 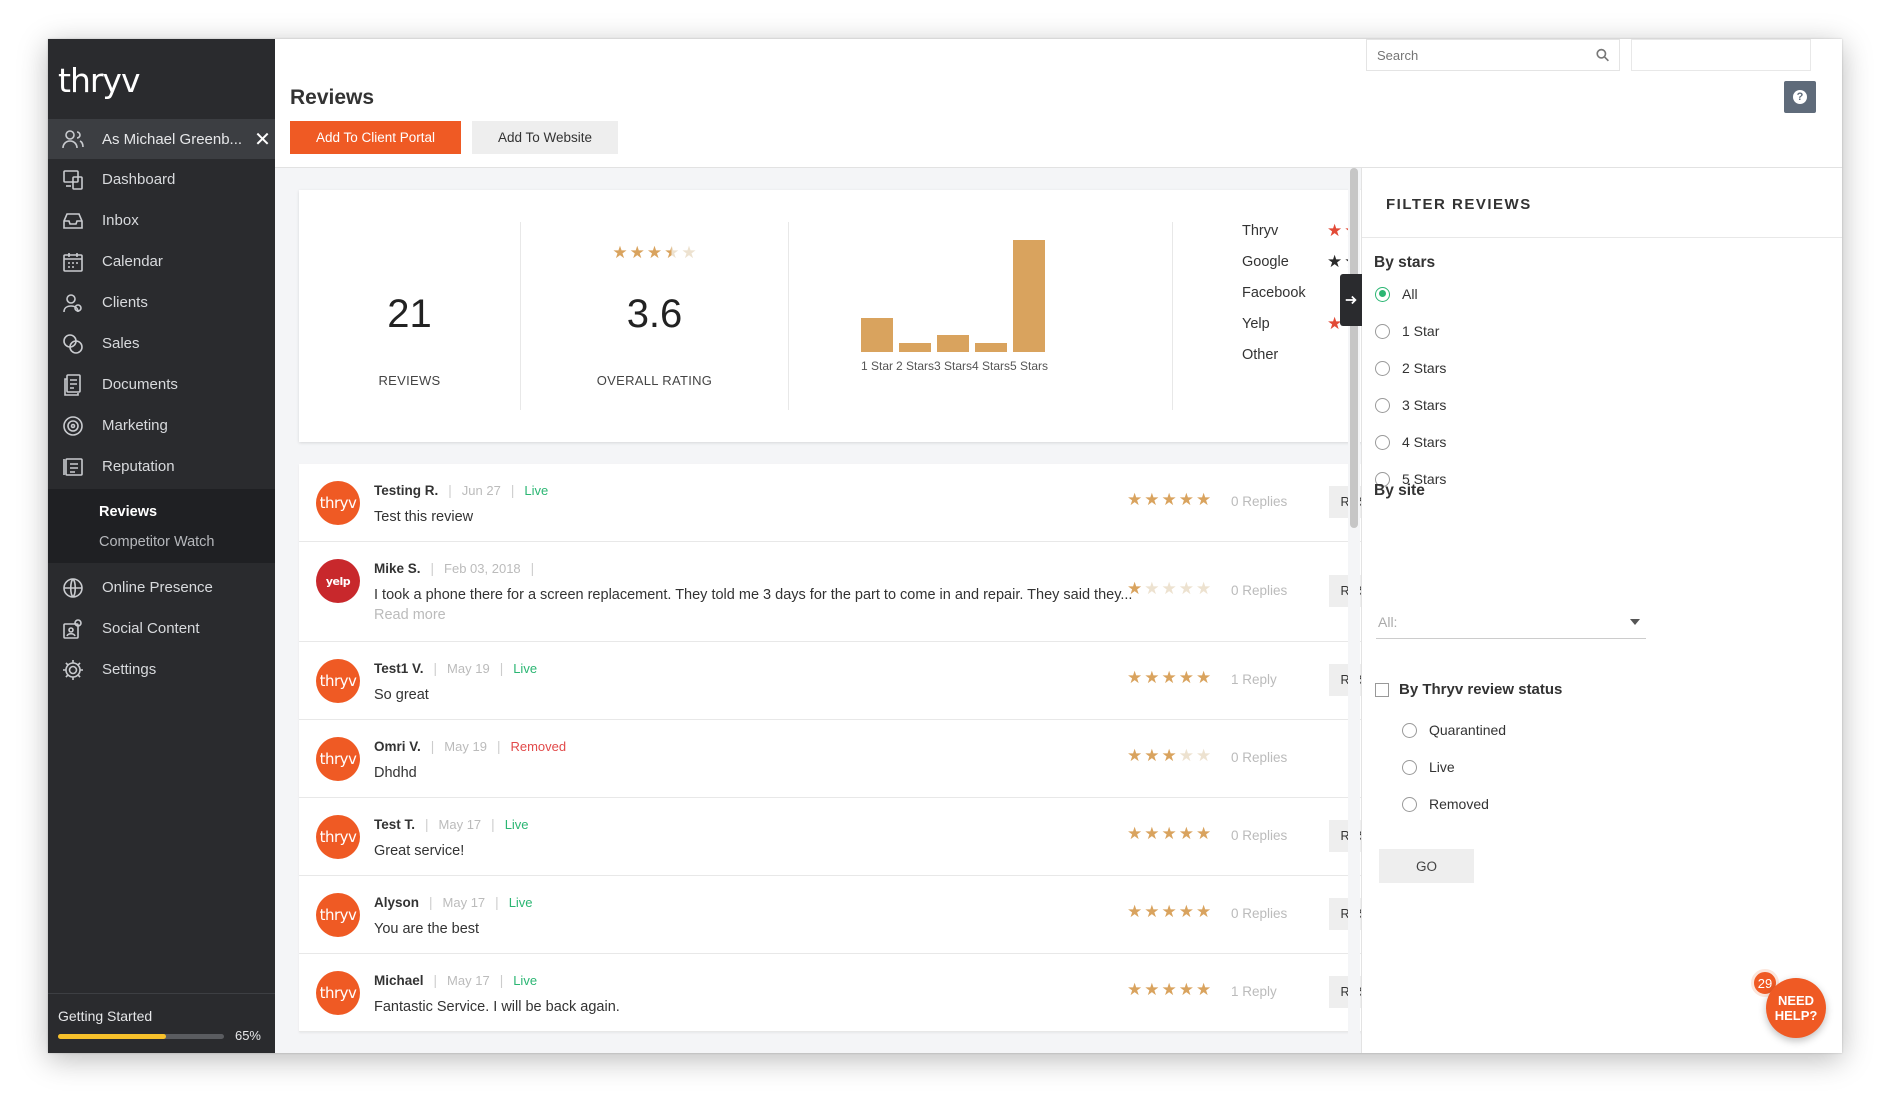 What do you see at coordinates (105, 1016) in the screenshot?
I see `getting-started-label: Getting Started` at bounding box center [105, 1016].